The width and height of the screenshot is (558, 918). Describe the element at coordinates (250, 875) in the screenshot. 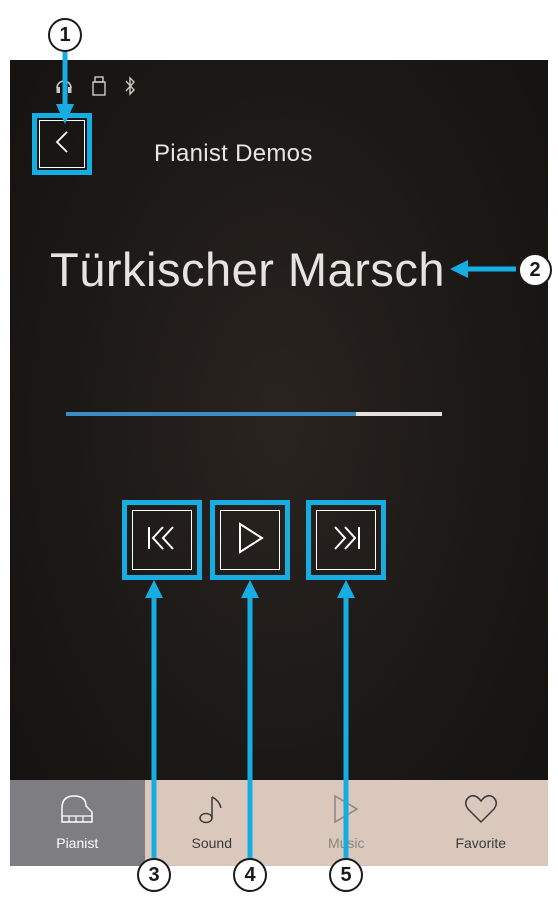

I see `callout-4: 4` at that location.